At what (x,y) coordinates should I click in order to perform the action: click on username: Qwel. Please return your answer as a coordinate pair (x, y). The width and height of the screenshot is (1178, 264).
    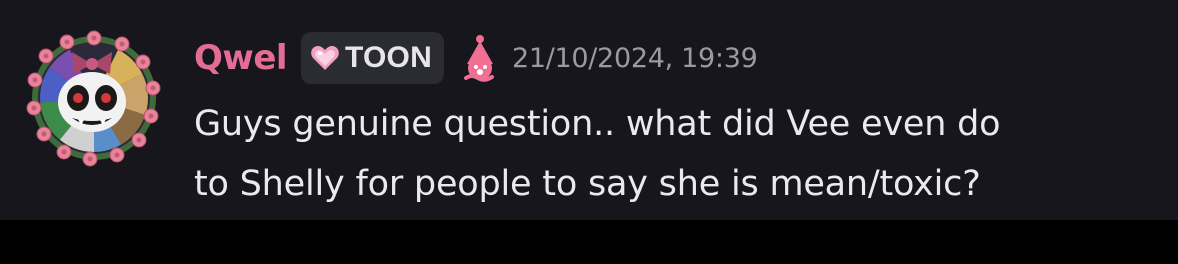
    Looking at the image, I should click on (241, 58).